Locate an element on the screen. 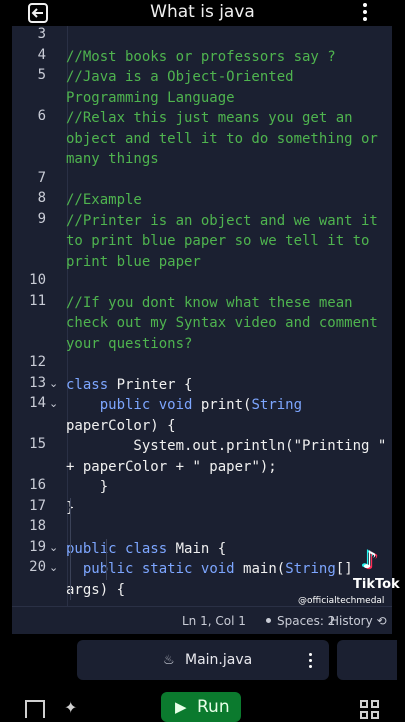 The image size is (405, 722). code-text: paperColor) { is located at coordinates (121, 425).